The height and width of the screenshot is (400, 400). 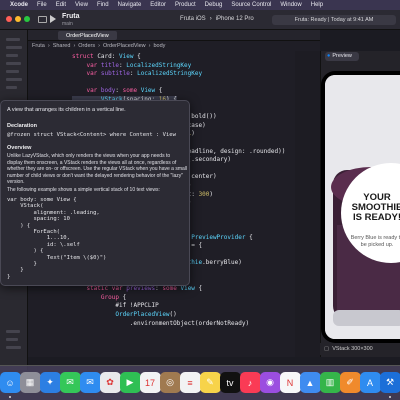 I want to click on preview-selection-label: VStack 300×300, so click(x=352, y=349).